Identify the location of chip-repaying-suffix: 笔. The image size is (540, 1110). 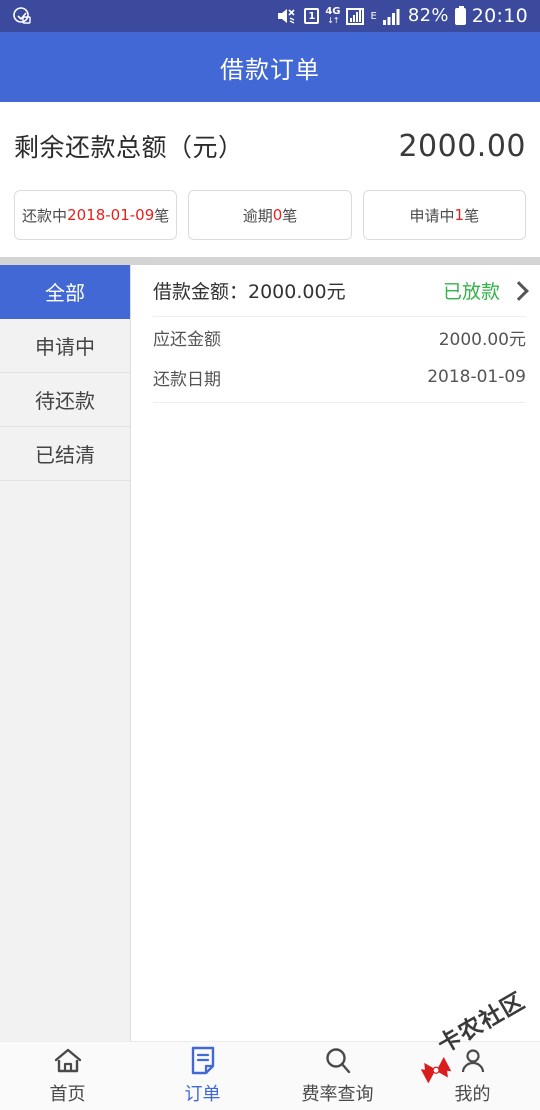
(162, 215).